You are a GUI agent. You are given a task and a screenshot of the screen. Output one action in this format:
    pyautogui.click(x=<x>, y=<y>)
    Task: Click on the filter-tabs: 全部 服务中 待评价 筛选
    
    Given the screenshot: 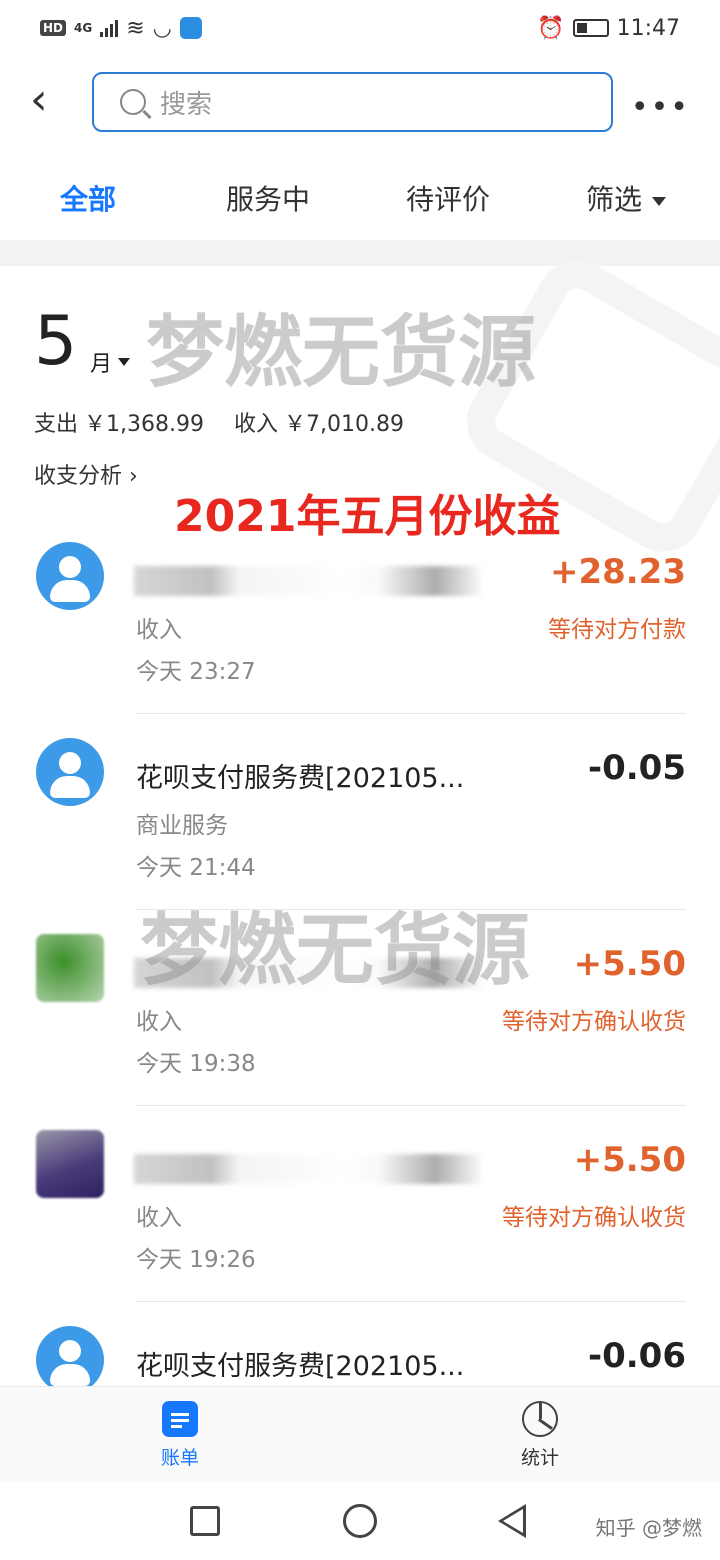 What is the action you would take?
    pyautogui.click(x=360, y=196)
    